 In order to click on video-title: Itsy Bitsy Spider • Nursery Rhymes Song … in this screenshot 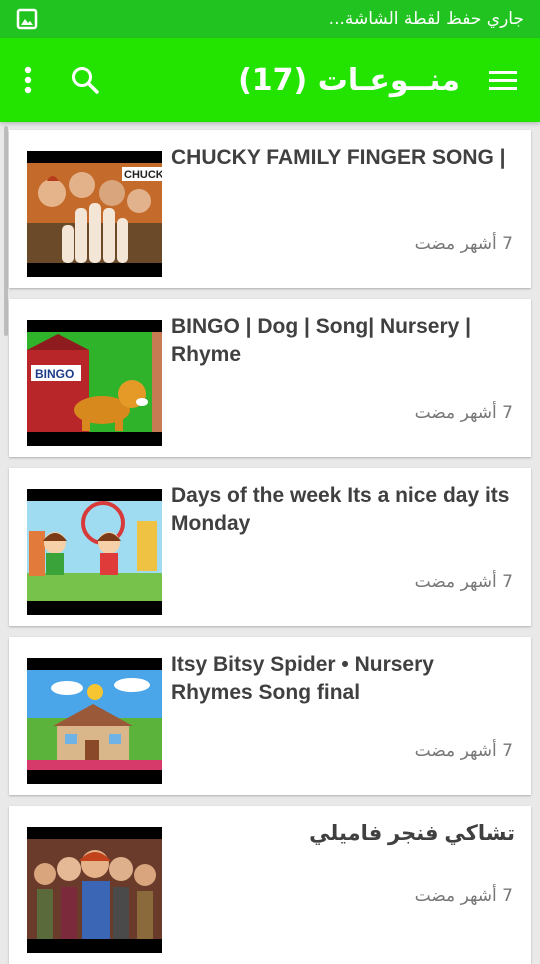, I will do `click(346, 679)`.